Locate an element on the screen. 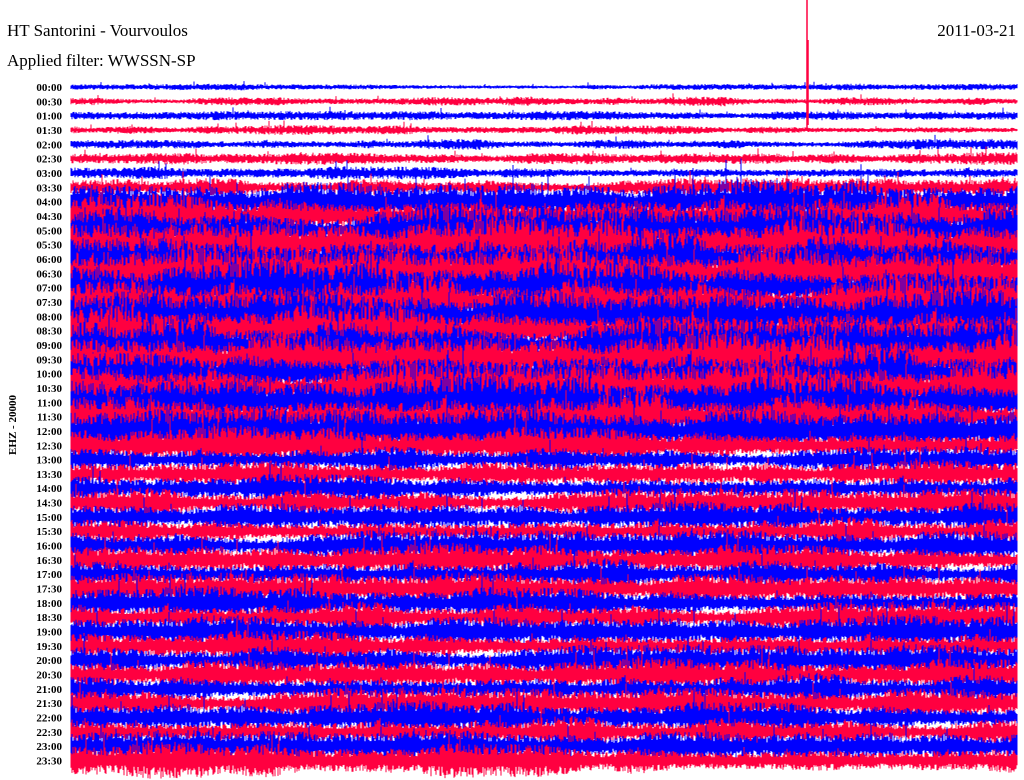 This screenshot has height=780, width=1024. time-tick-label: 21:30 is located at coordinates (49, 704).